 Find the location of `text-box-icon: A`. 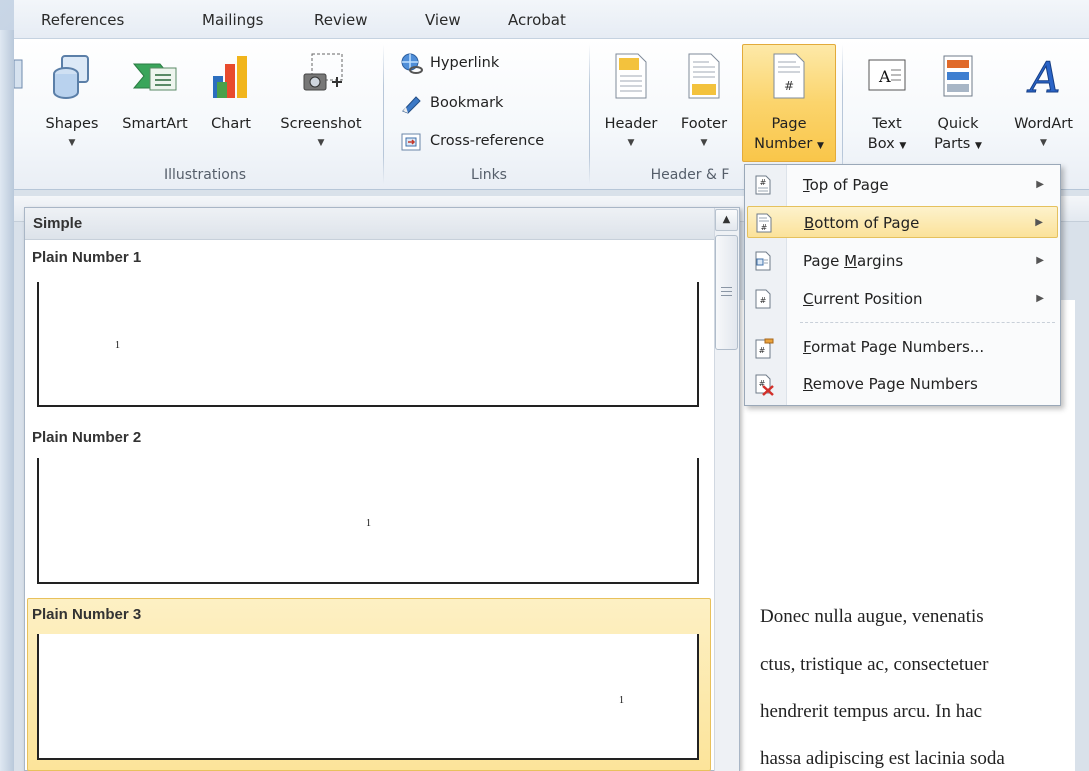

text-box-icon: A is located at coordinates (887, 75).